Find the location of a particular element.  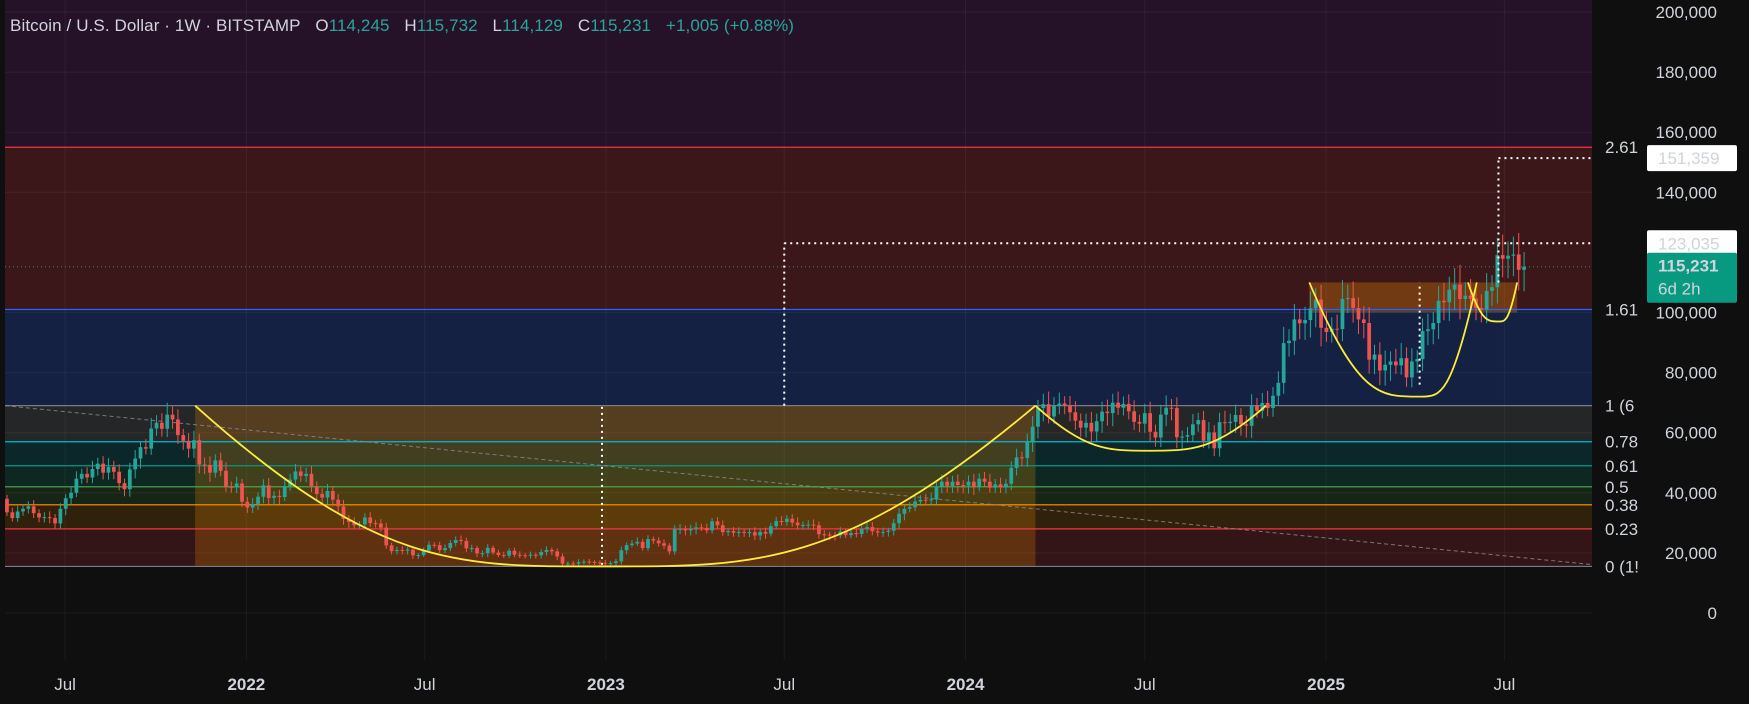

fib-level-label: 0.78 is located at coordinates (1621, 442).